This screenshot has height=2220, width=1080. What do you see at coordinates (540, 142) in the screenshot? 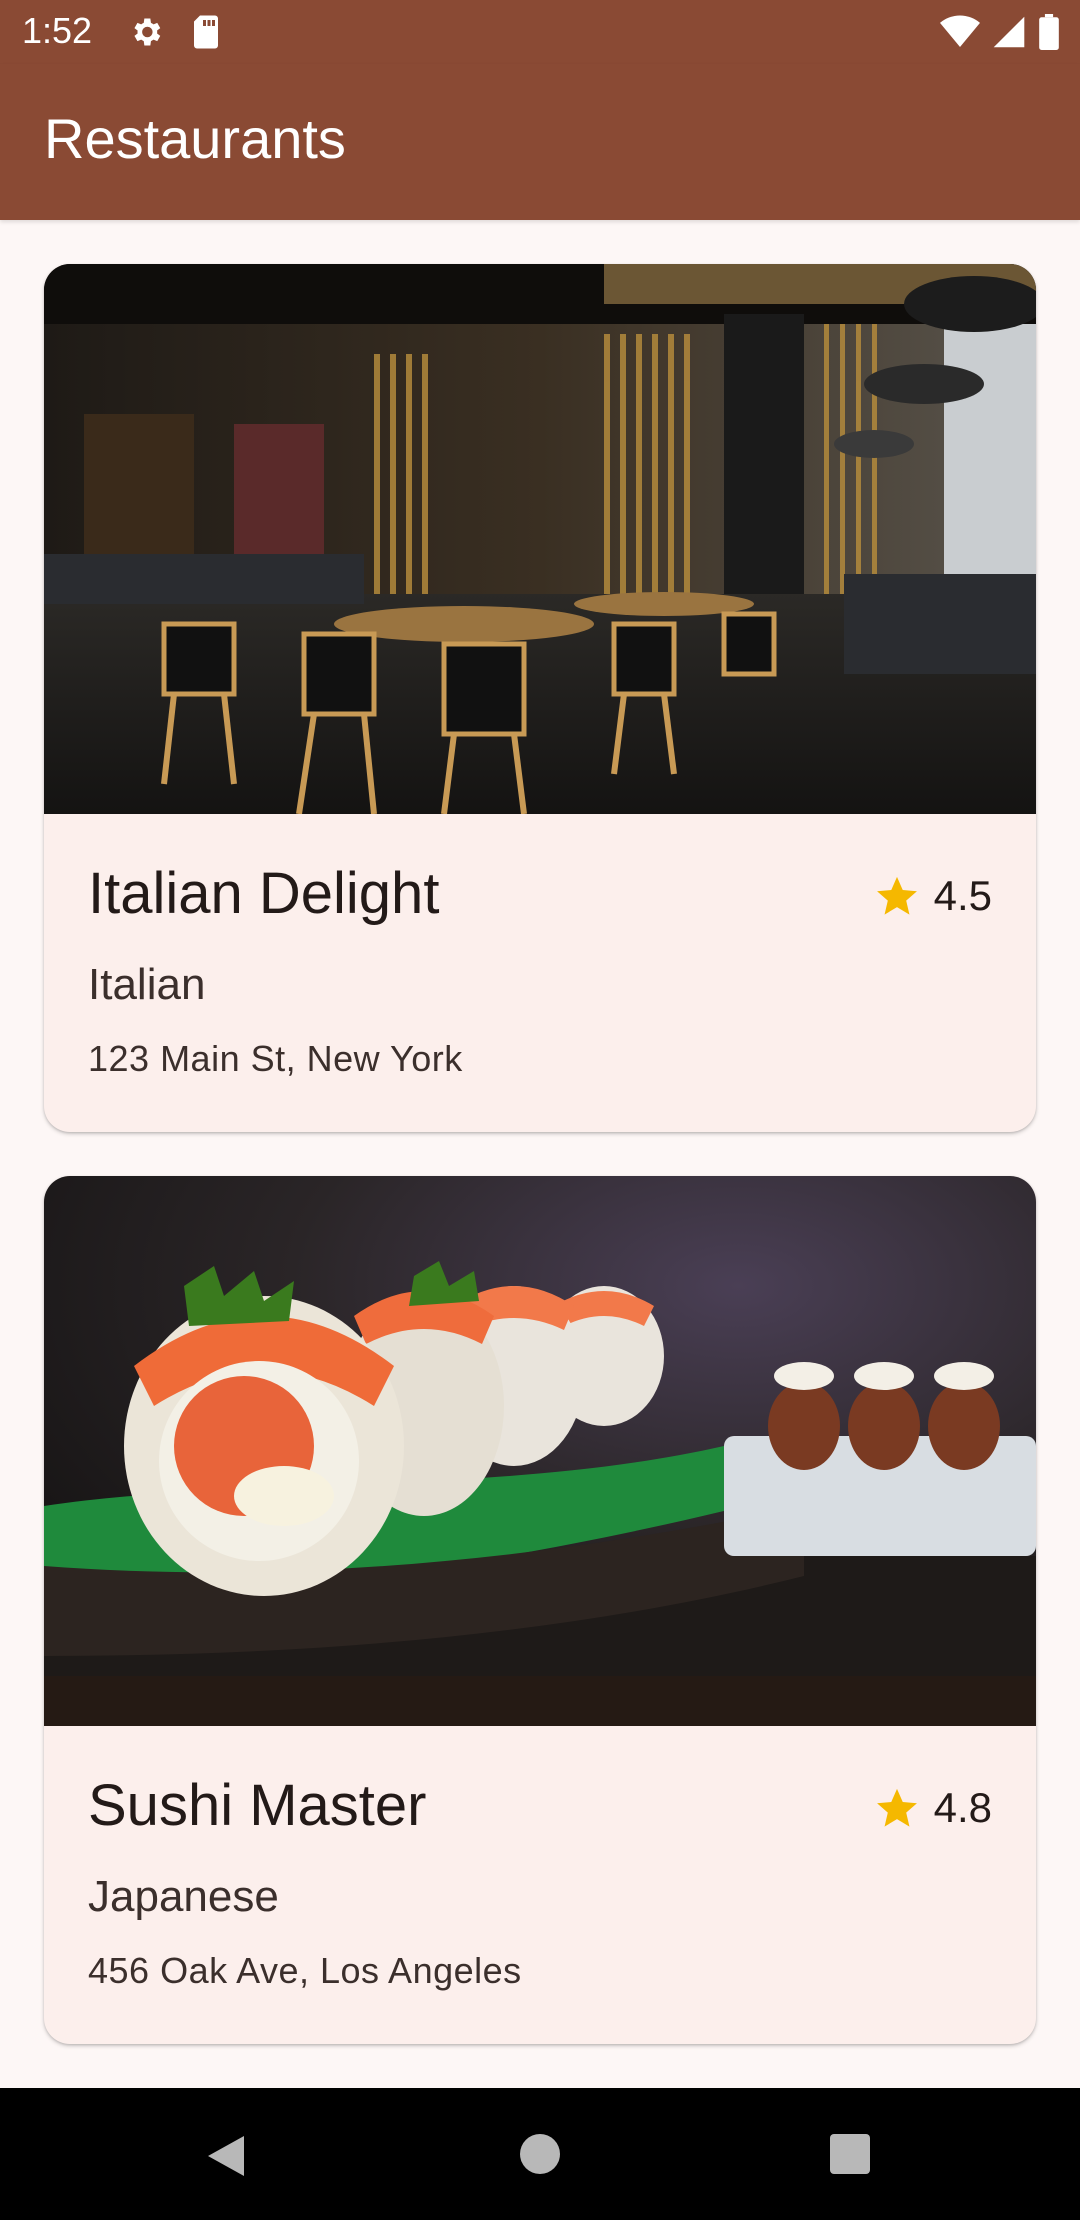
I see `app-bar: Restaurants` at bounding box center [540, 142].